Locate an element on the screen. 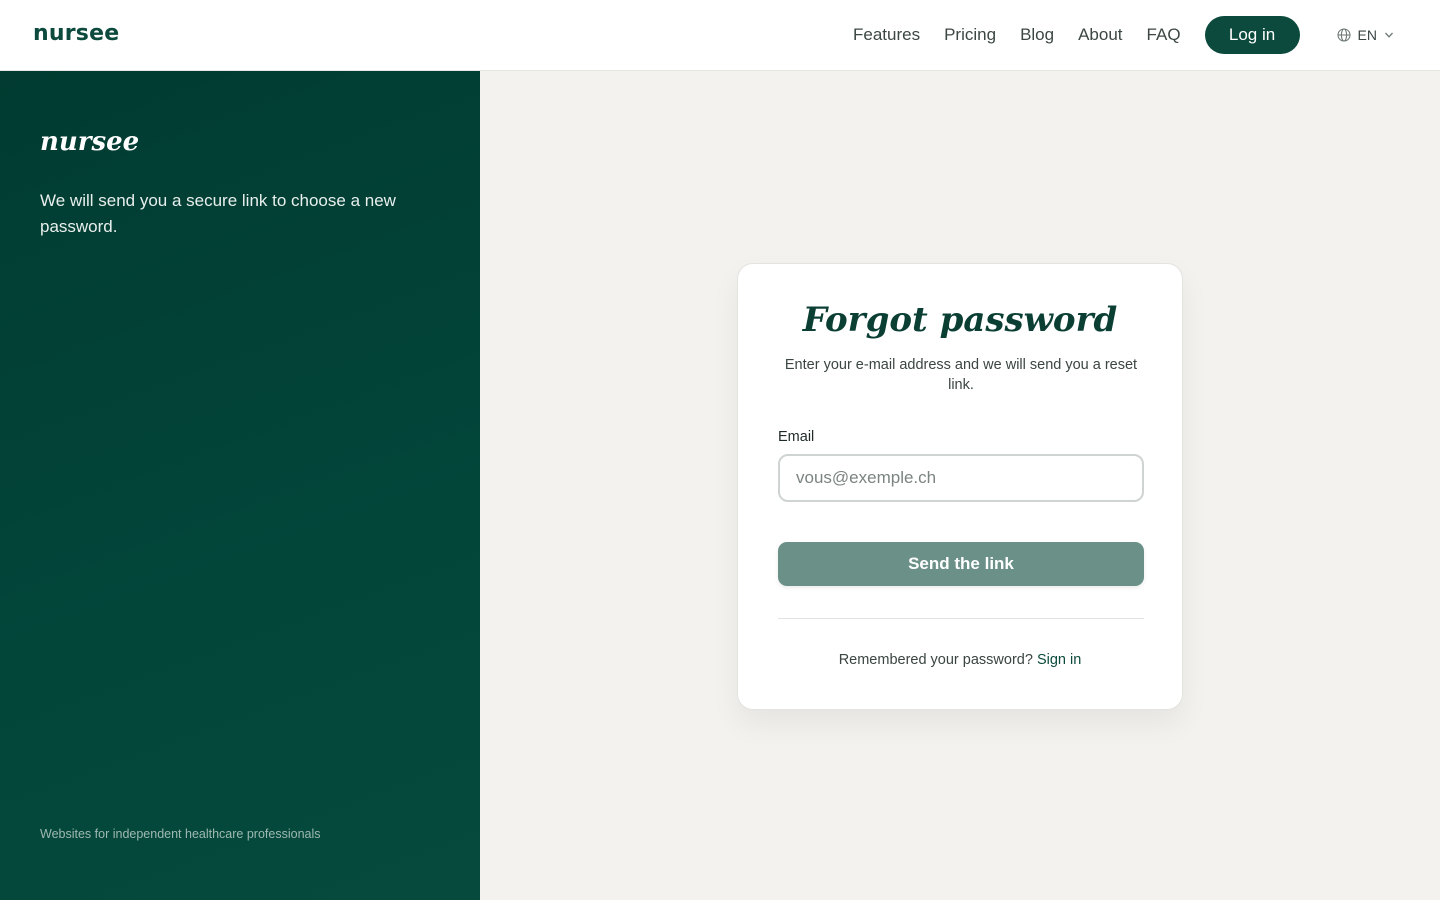 This screenshot has height=900, width=1440. sign-in-link: Sign in is located at coordinates (1059, 660).